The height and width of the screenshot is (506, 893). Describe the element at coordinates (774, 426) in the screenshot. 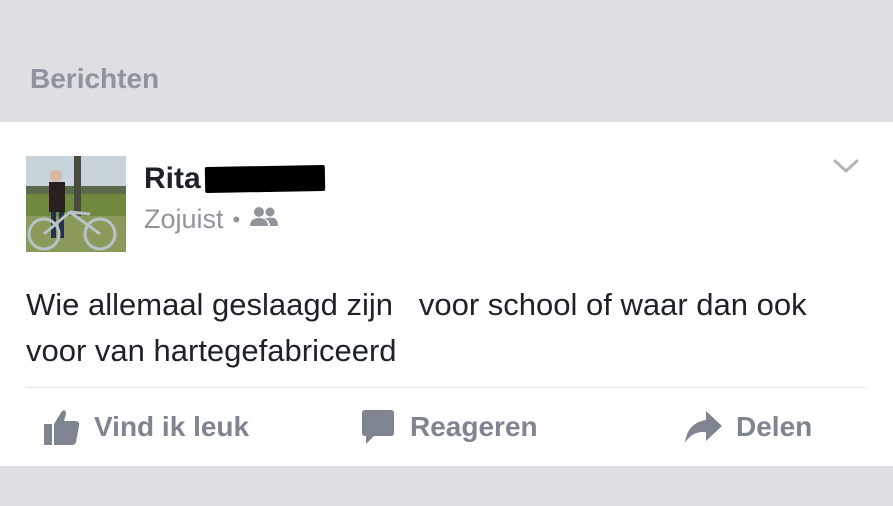

I see `share-label: Delen` at that location.